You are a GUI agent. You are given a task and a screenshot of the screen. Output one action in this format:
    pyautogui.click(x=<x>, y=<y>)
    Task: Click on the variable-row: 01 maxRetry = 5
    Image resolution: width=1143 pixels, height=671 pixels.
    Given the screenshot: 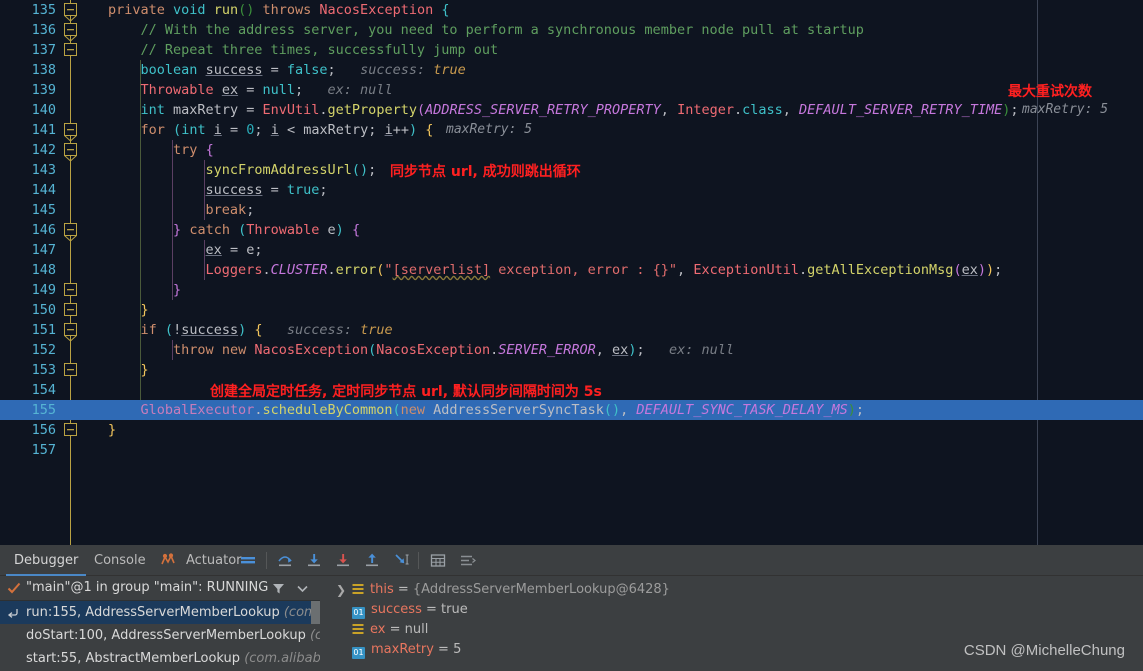 What is the action you would take?
    pyautogui.click(x=406, y=650)
    